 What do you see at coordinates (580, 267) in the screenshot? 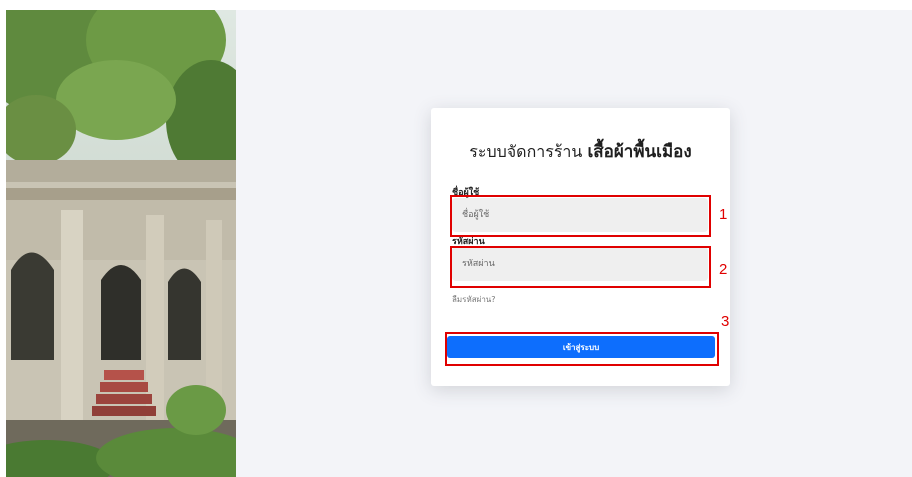
I see `annotation-box-password` at bounding box center [580, 267].